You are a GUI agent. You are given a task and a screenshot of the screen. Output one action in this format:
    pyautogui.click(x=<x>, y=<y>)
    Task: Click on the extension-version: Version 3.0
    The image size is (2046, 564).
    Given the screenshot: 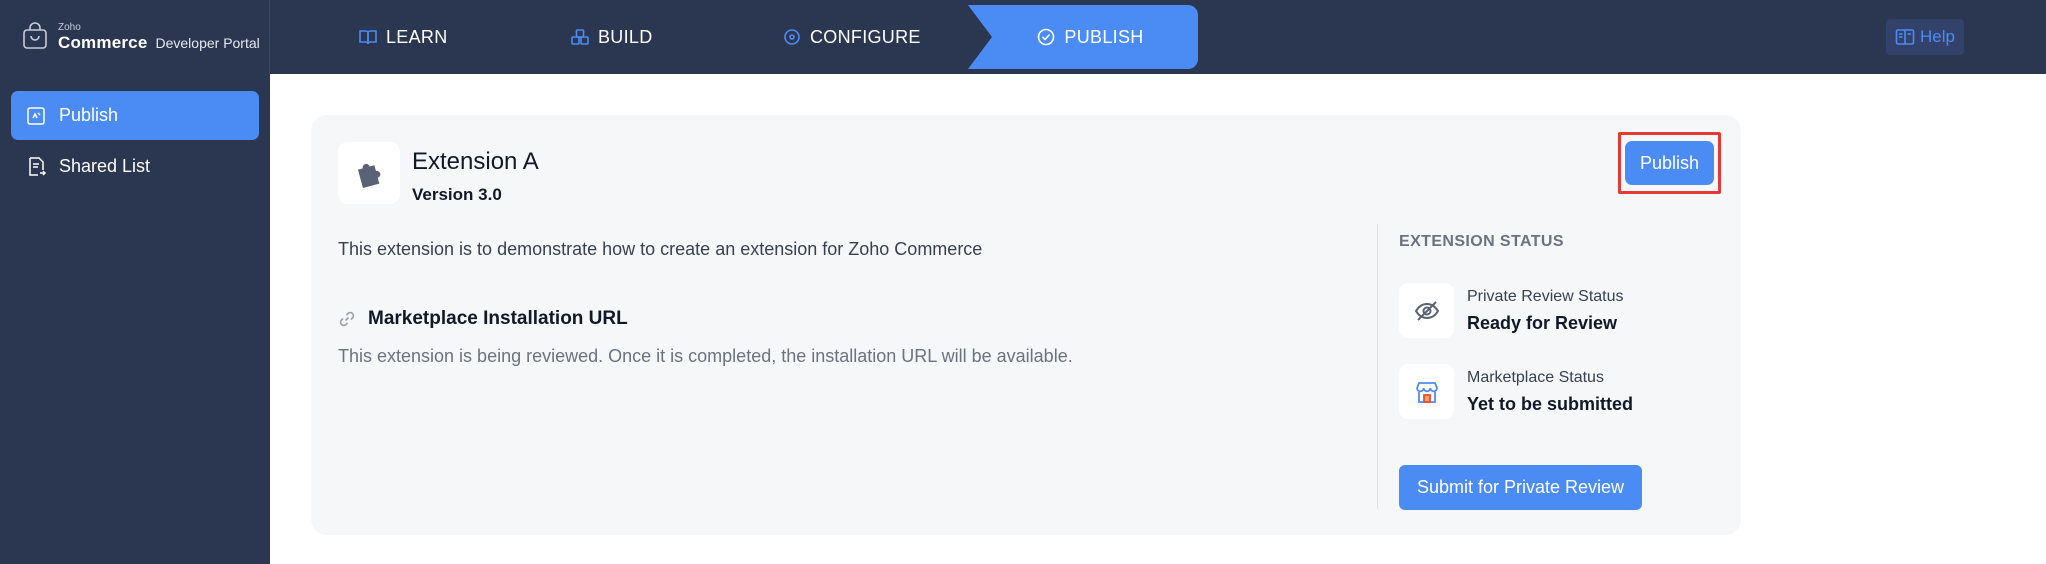 What is the action you would take?
    pyautogui.click(x=457, y=194)
    